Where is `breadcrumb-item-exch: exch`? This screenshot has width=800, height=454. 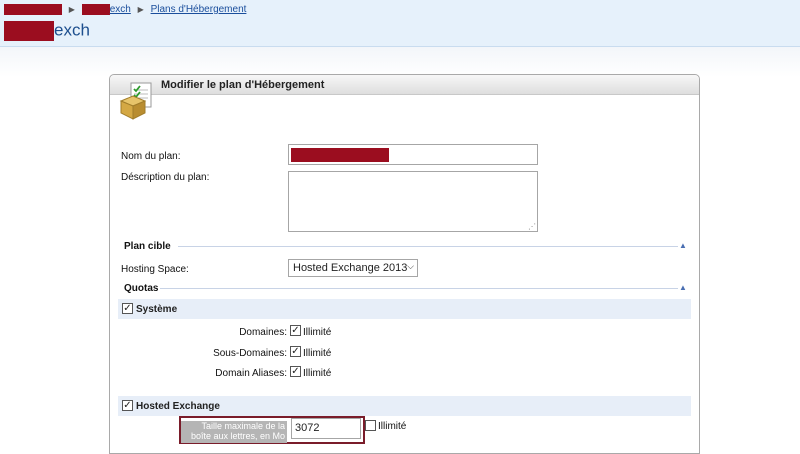 breadcrumb-item-exch: exch is located at coordinates (120, 9).